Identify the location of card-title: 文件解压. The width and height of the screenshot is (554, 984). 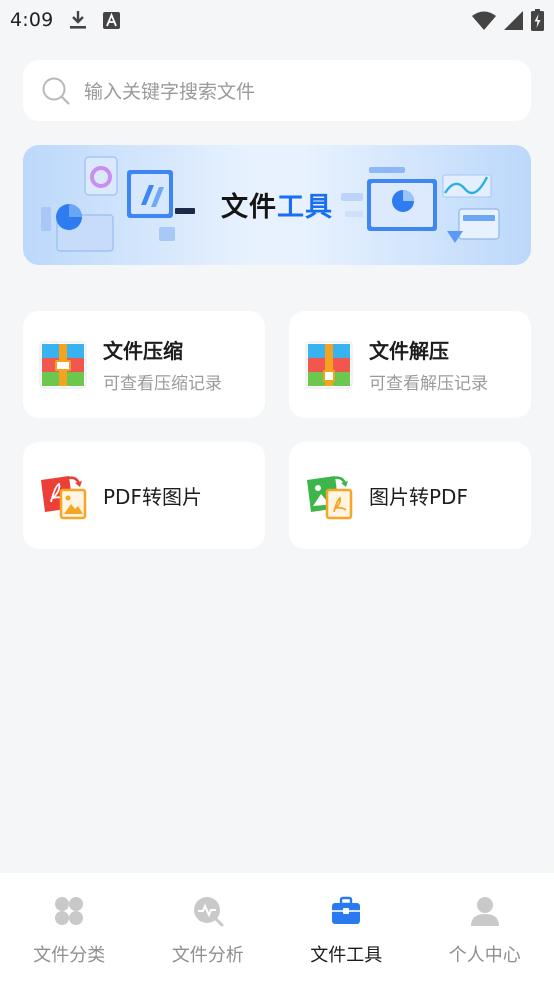
(409, 351).